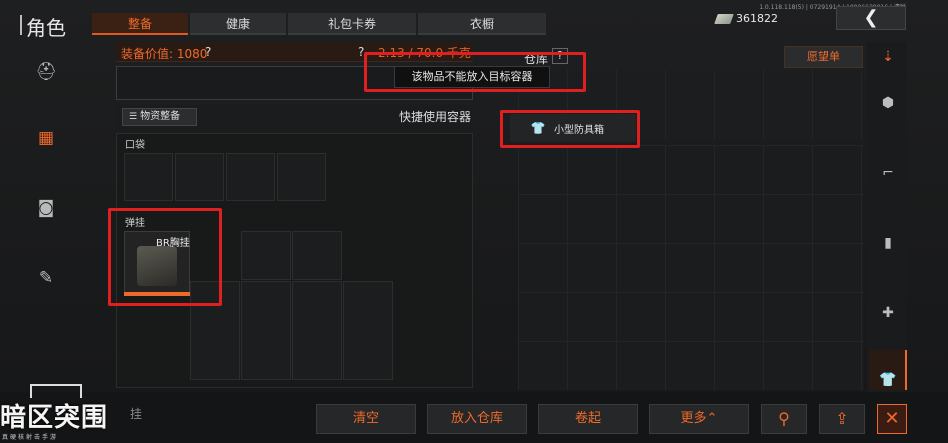  Describe the element at coordinates (757, 18) in the screenshot. I see `currency-amount: 361822` at that location.